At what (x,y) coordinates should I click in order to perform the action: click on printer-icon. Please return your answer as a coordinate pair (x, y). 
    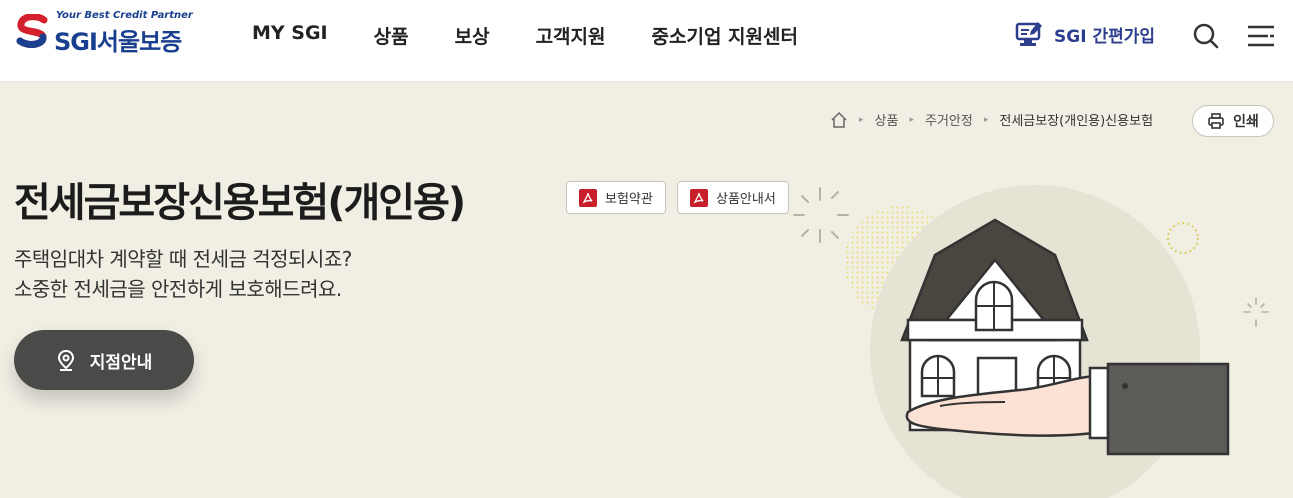
    Looking at the image, I should click on (1216, 121).